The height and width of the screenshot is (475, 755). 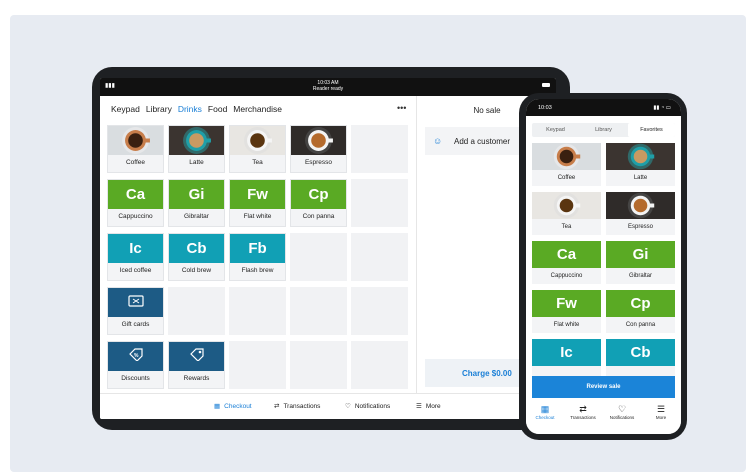 What do you see at coordinates (318, 149) in the screenshot?
I see `item-tile-espresso: Espresso` at bounding box center [318, 149].